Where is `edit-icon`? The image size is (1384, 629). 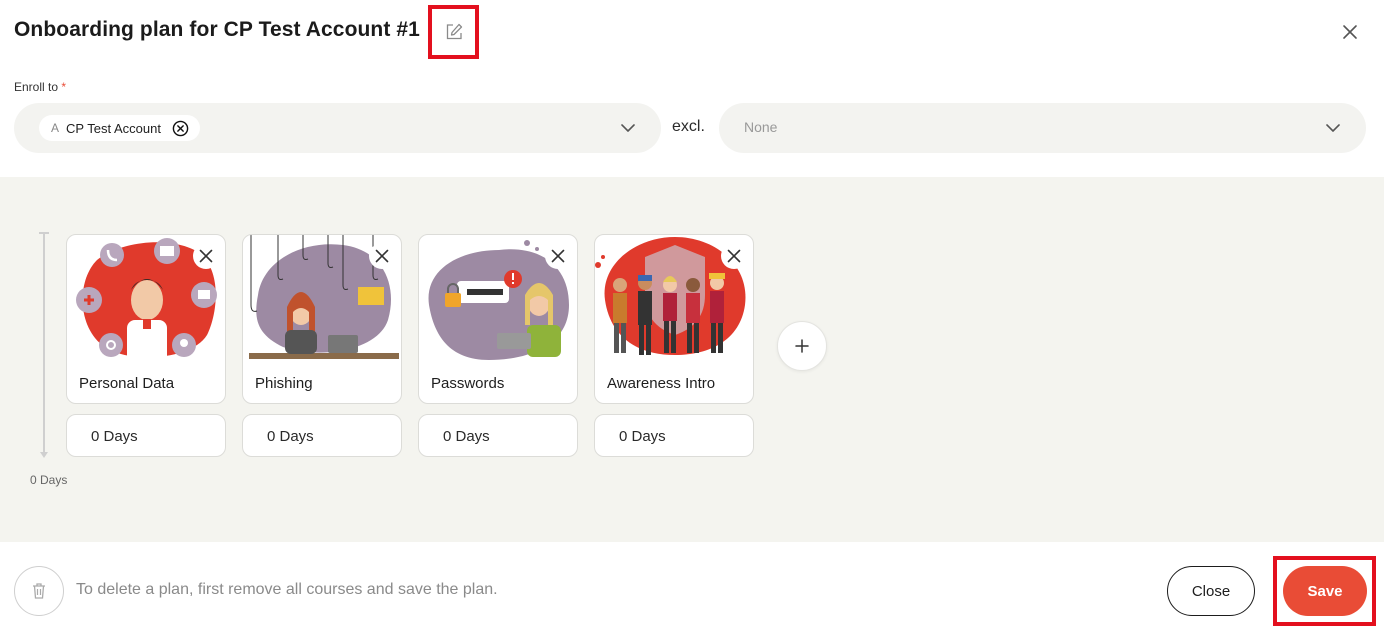
edit-icon is located at coordinates (454, 31).